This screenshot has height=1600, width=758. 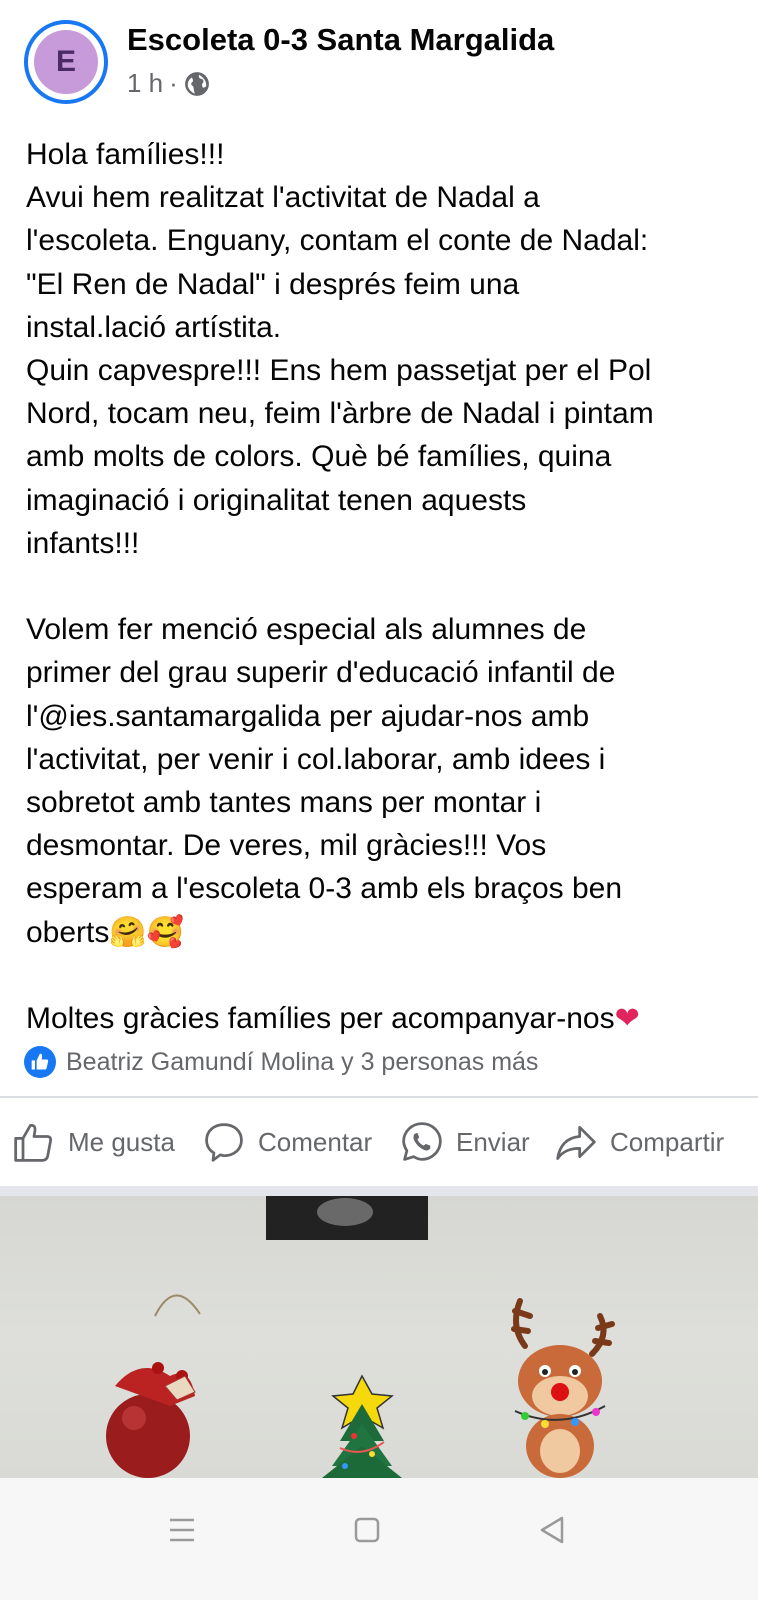 I want to click on text-line: sobretot amb tantes mans per montar i, so click(x=284, y=803).